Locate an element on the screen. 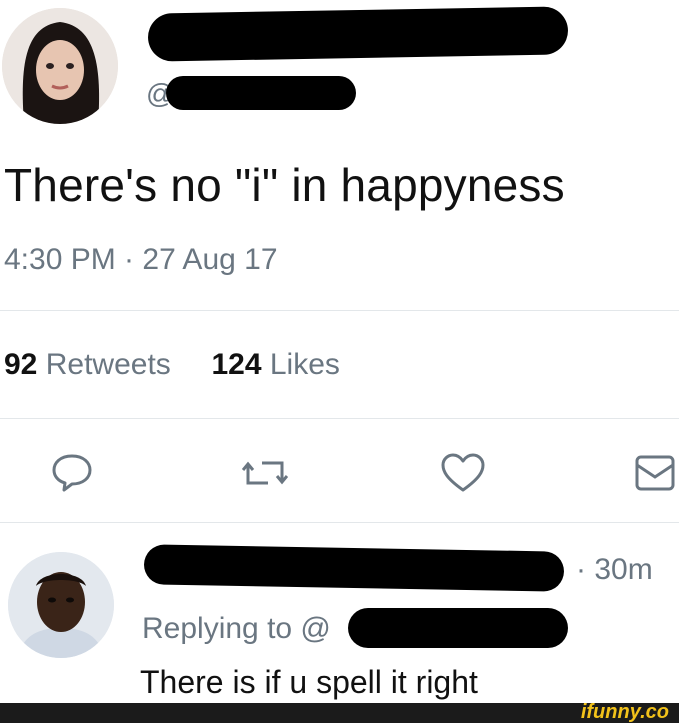  retweets-count: 92 is located at coordinates (21, 364).